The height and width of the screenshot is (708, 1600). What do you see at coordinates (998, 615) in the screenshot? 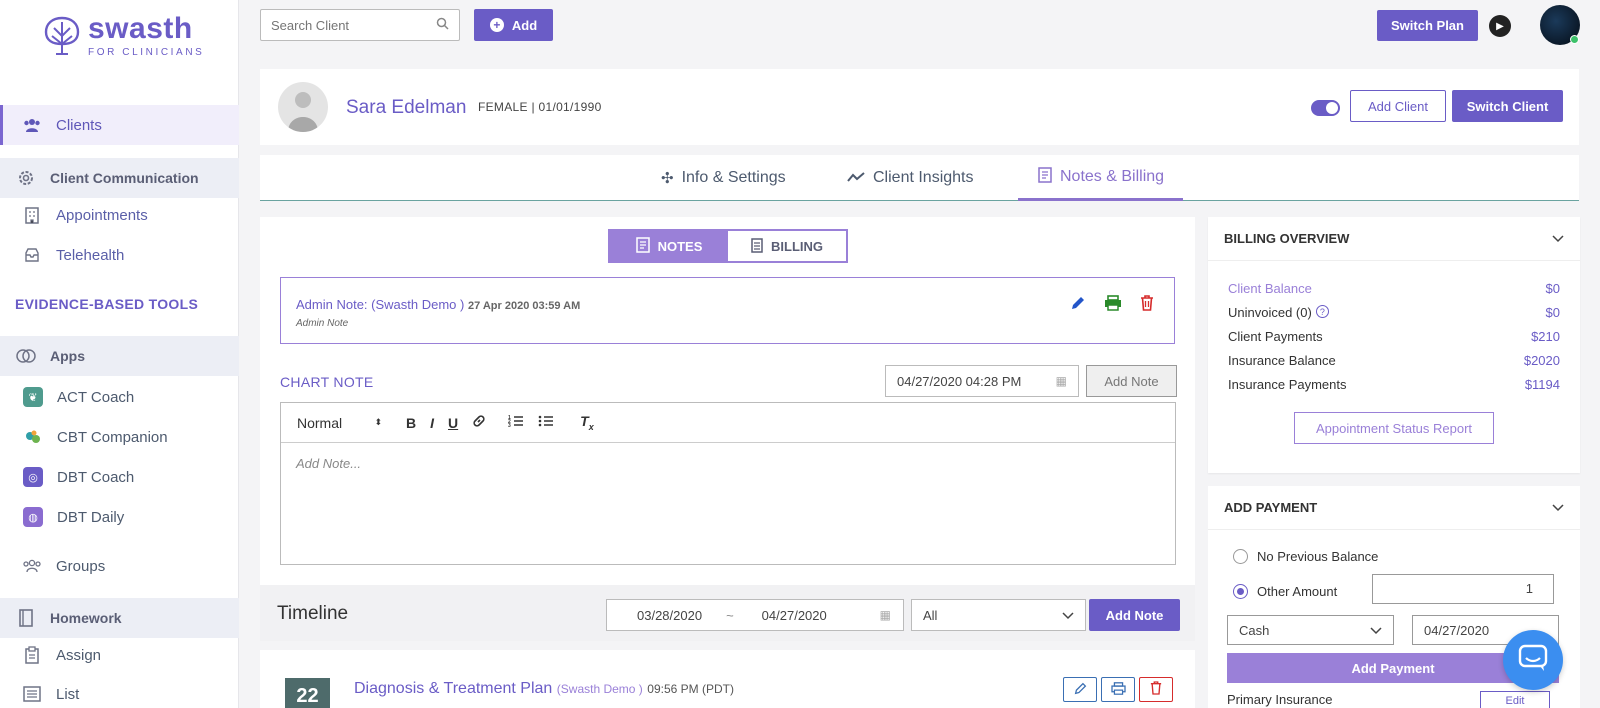
I see `timeline-filter-select: All` at bounding box center [998, 615].